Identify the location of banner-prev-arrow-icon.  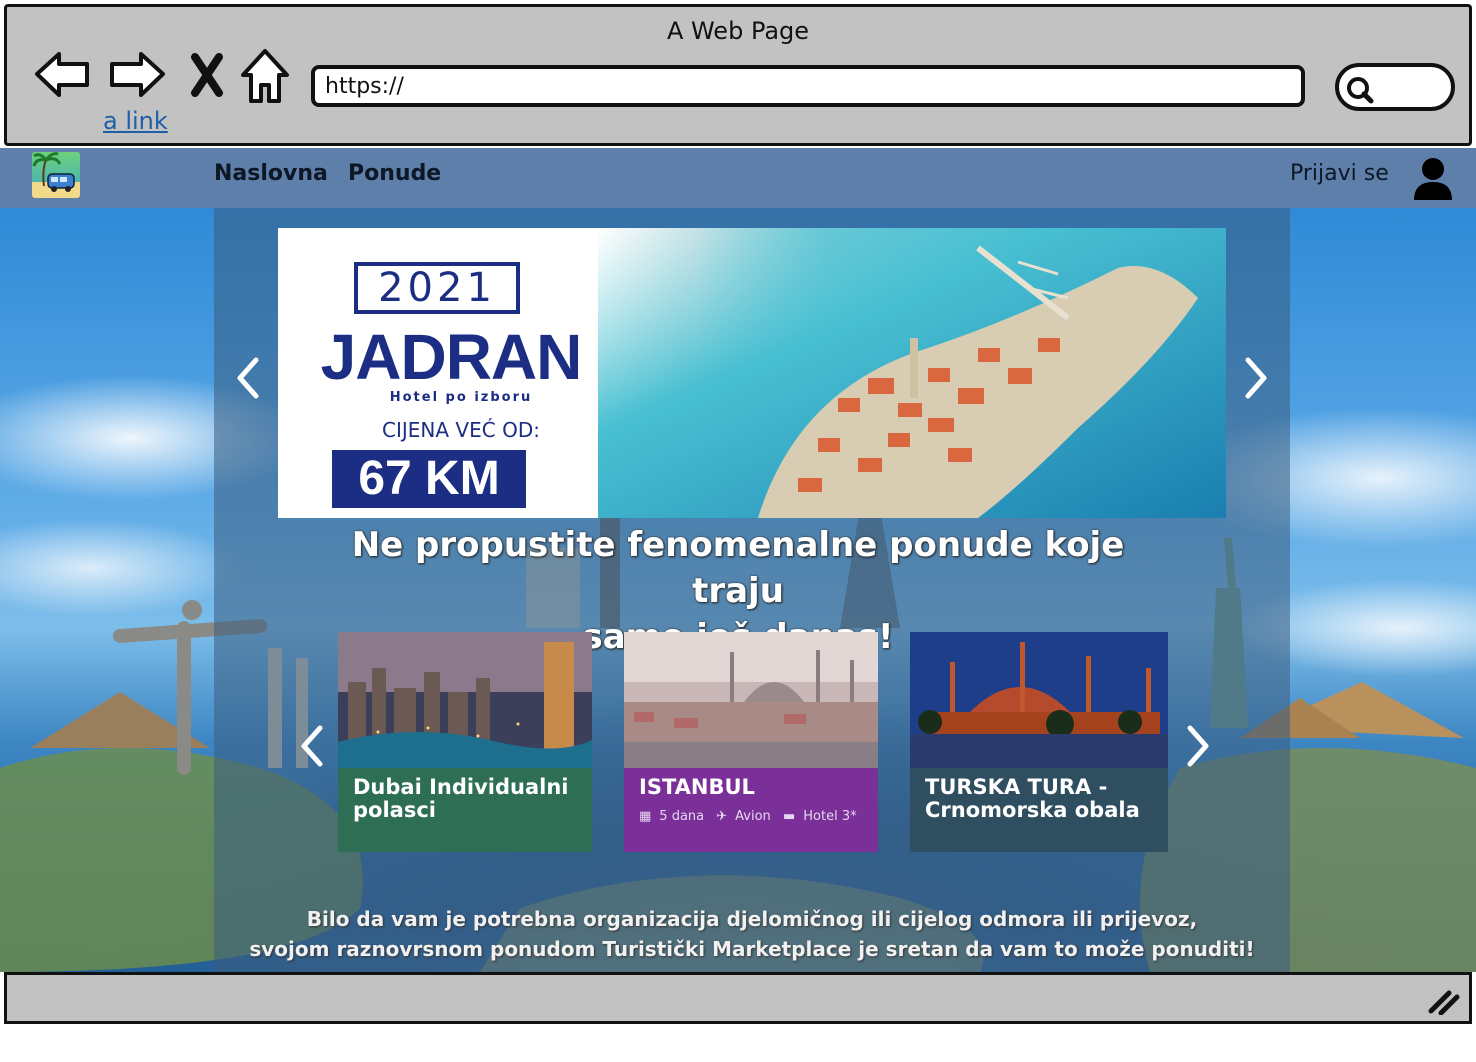
(247, 378).